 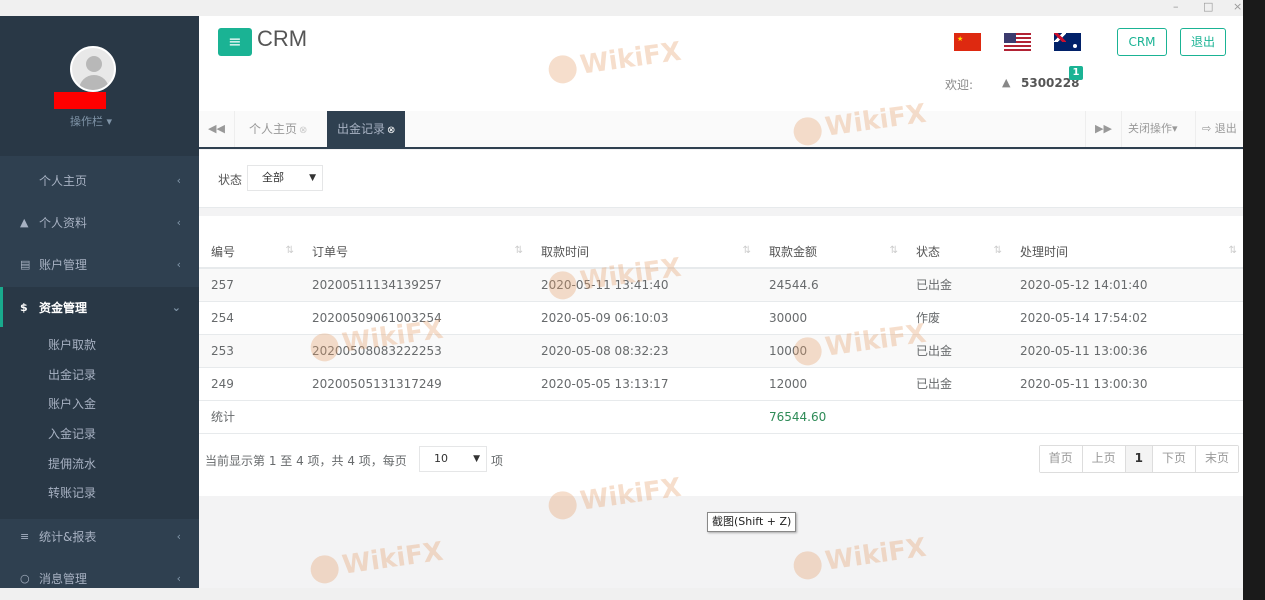 What do you see at coordinates (72, 492) in the screenshot?
I see `subnav-transfer-records: 转账记录` at bounding box center [72, 492].